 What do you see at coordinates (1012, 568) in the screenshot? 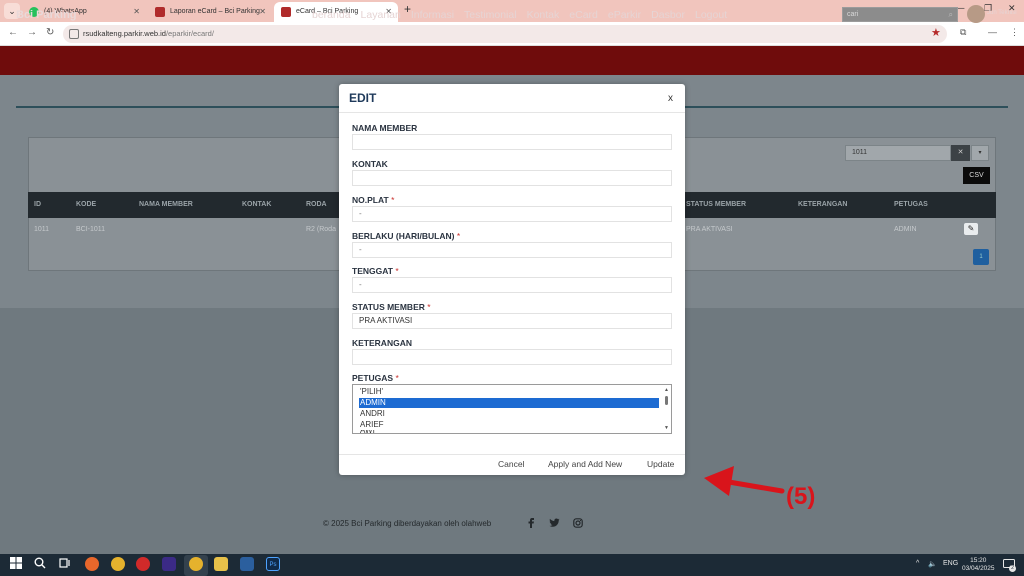
I see `notification-count: 2` at bounding box center [1012, 568].